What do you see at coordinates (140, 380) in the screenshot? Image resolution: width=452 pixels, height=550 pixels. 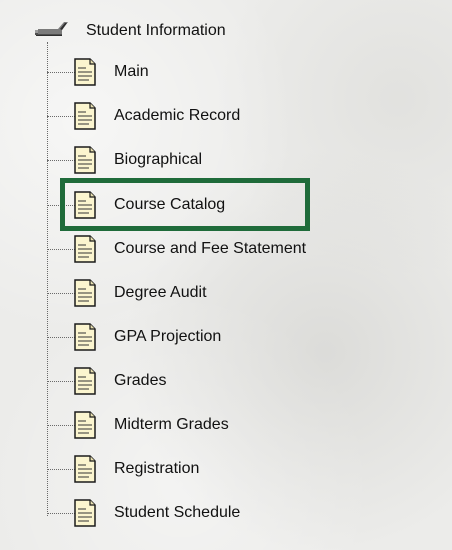 I see `tree-item-label: Grades` at bounding box center [140, 380].